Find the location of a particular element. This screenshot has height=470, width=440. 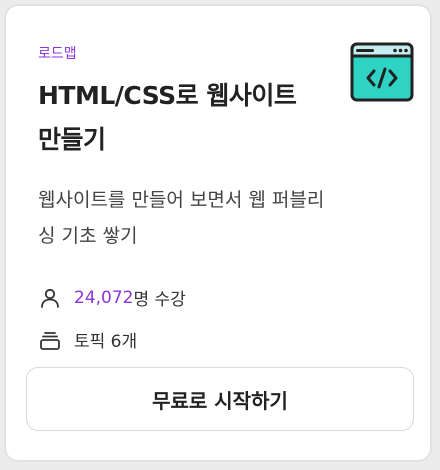

topic-count: 토픽 6개 is located at coordinates (87, 339).